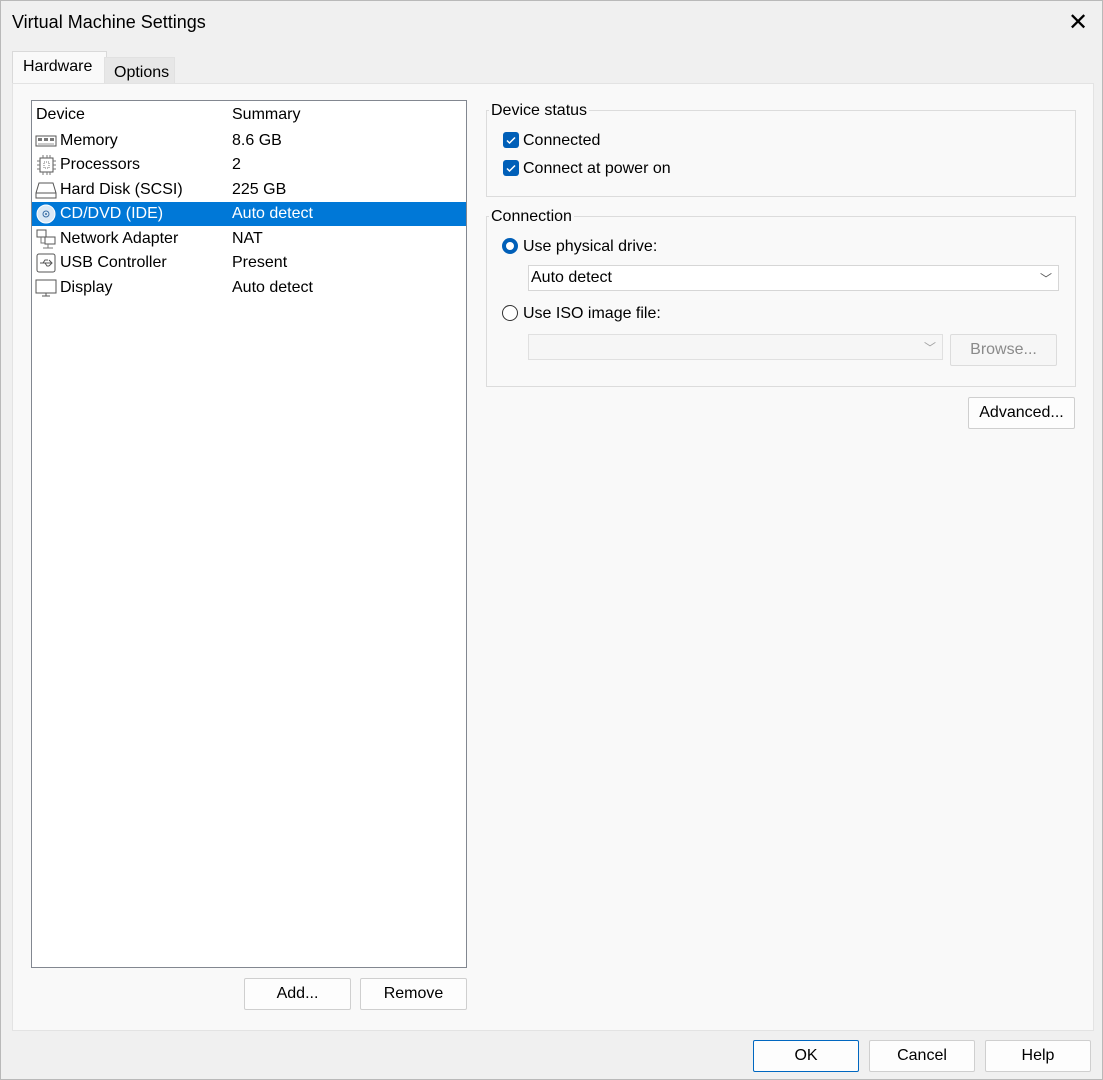 The width and height of the screenshot is (1103, 1080). Describe the element at coordinates (260, 262) in the screenshot. I see `device-summary: Present` at that location.